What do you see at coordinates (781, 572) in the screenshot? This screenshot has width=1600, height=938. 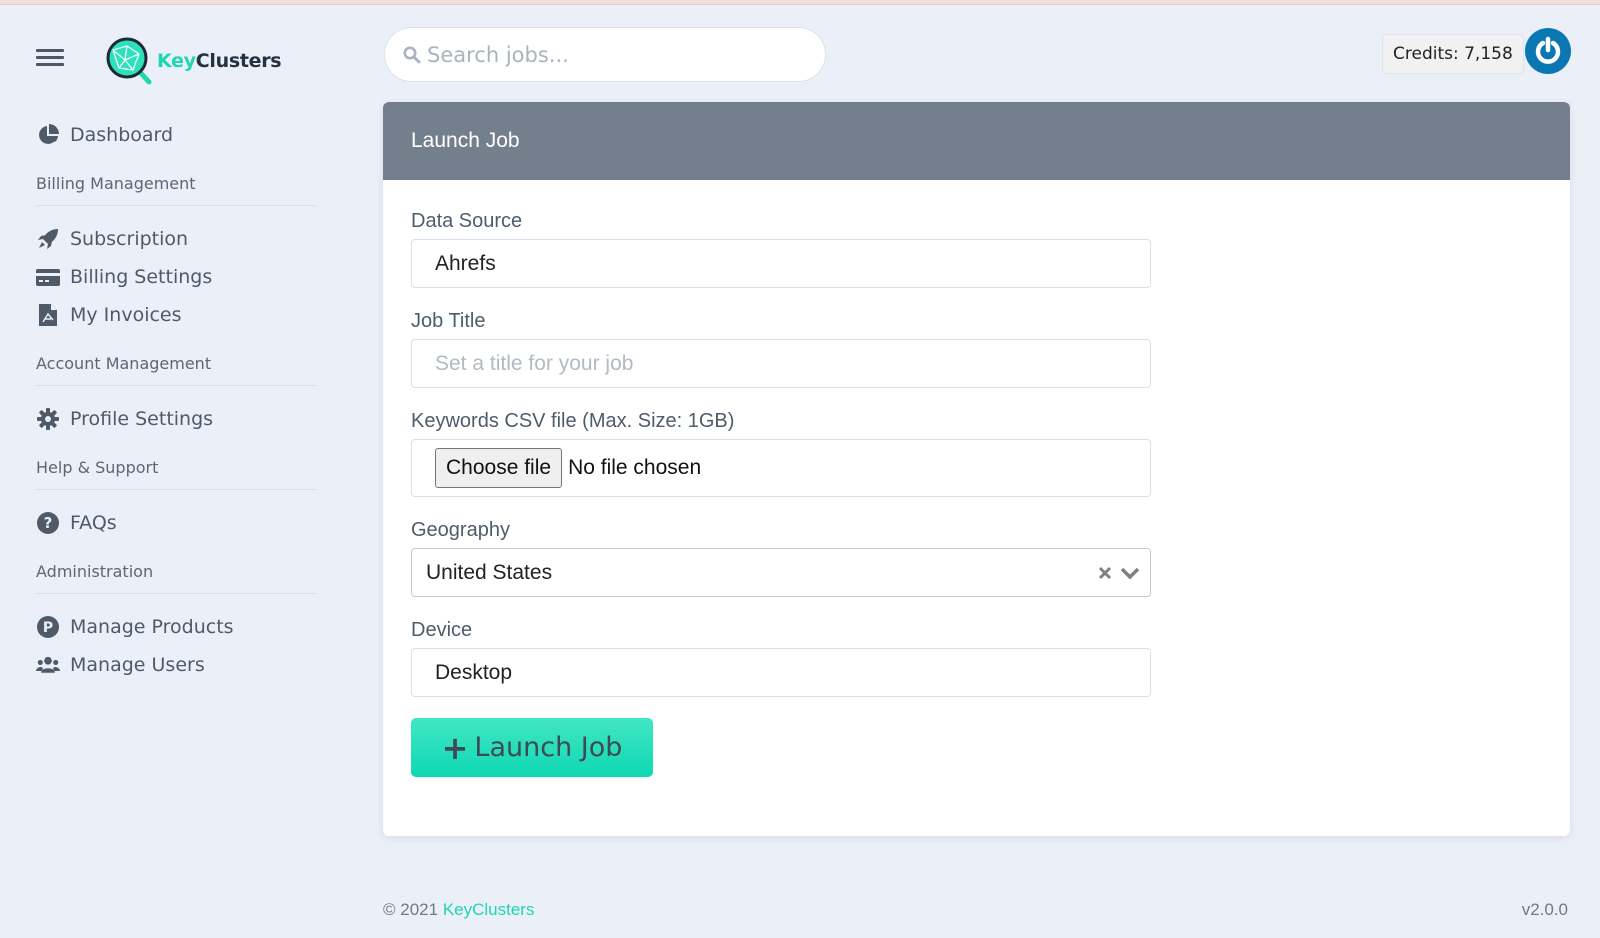 I see `geography-select: United States` at bounding box center [781, 572].